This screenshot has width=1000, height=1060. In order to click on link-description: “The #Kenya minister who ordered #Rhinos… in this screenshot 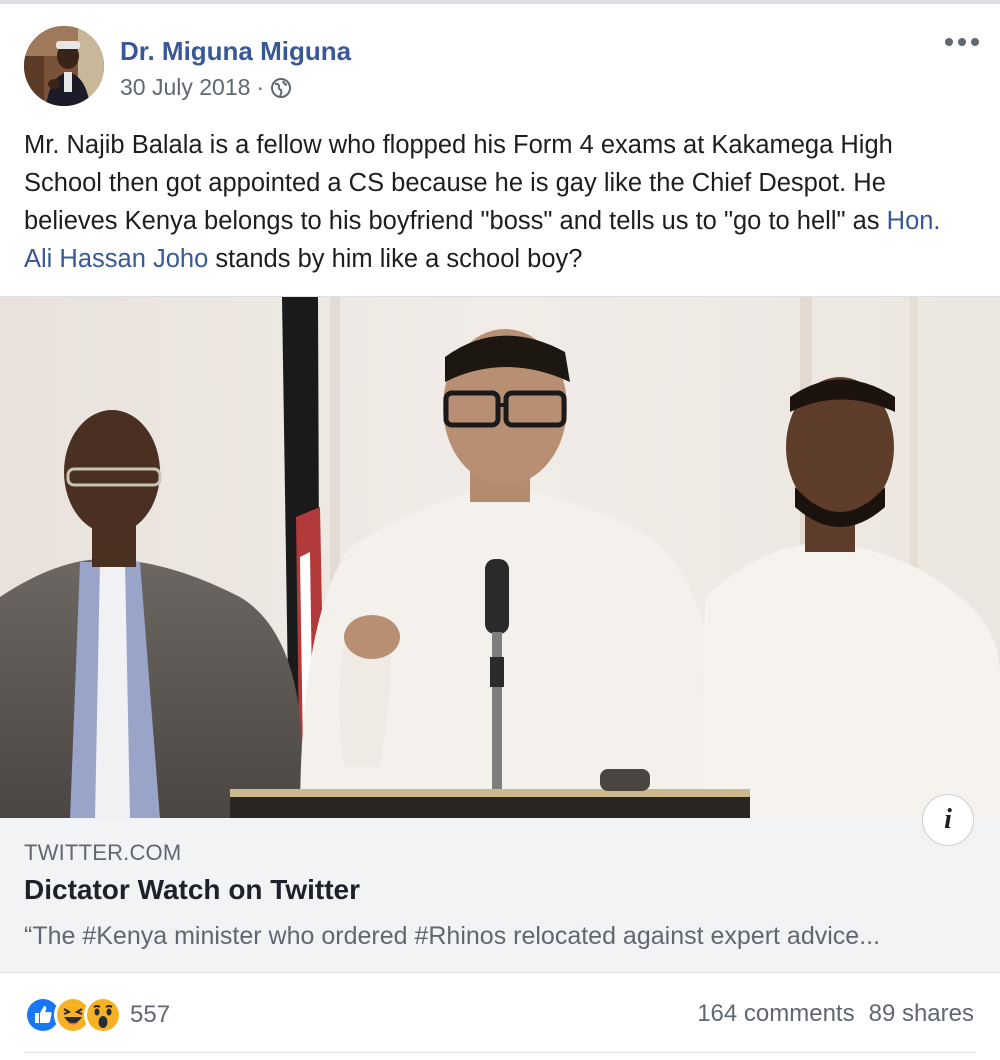, I will do `click(452, 936)`.